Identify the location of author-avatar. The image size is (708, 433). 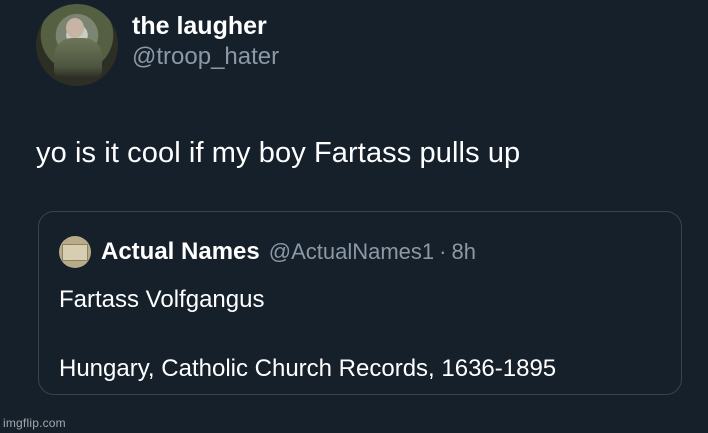
(77, 45).